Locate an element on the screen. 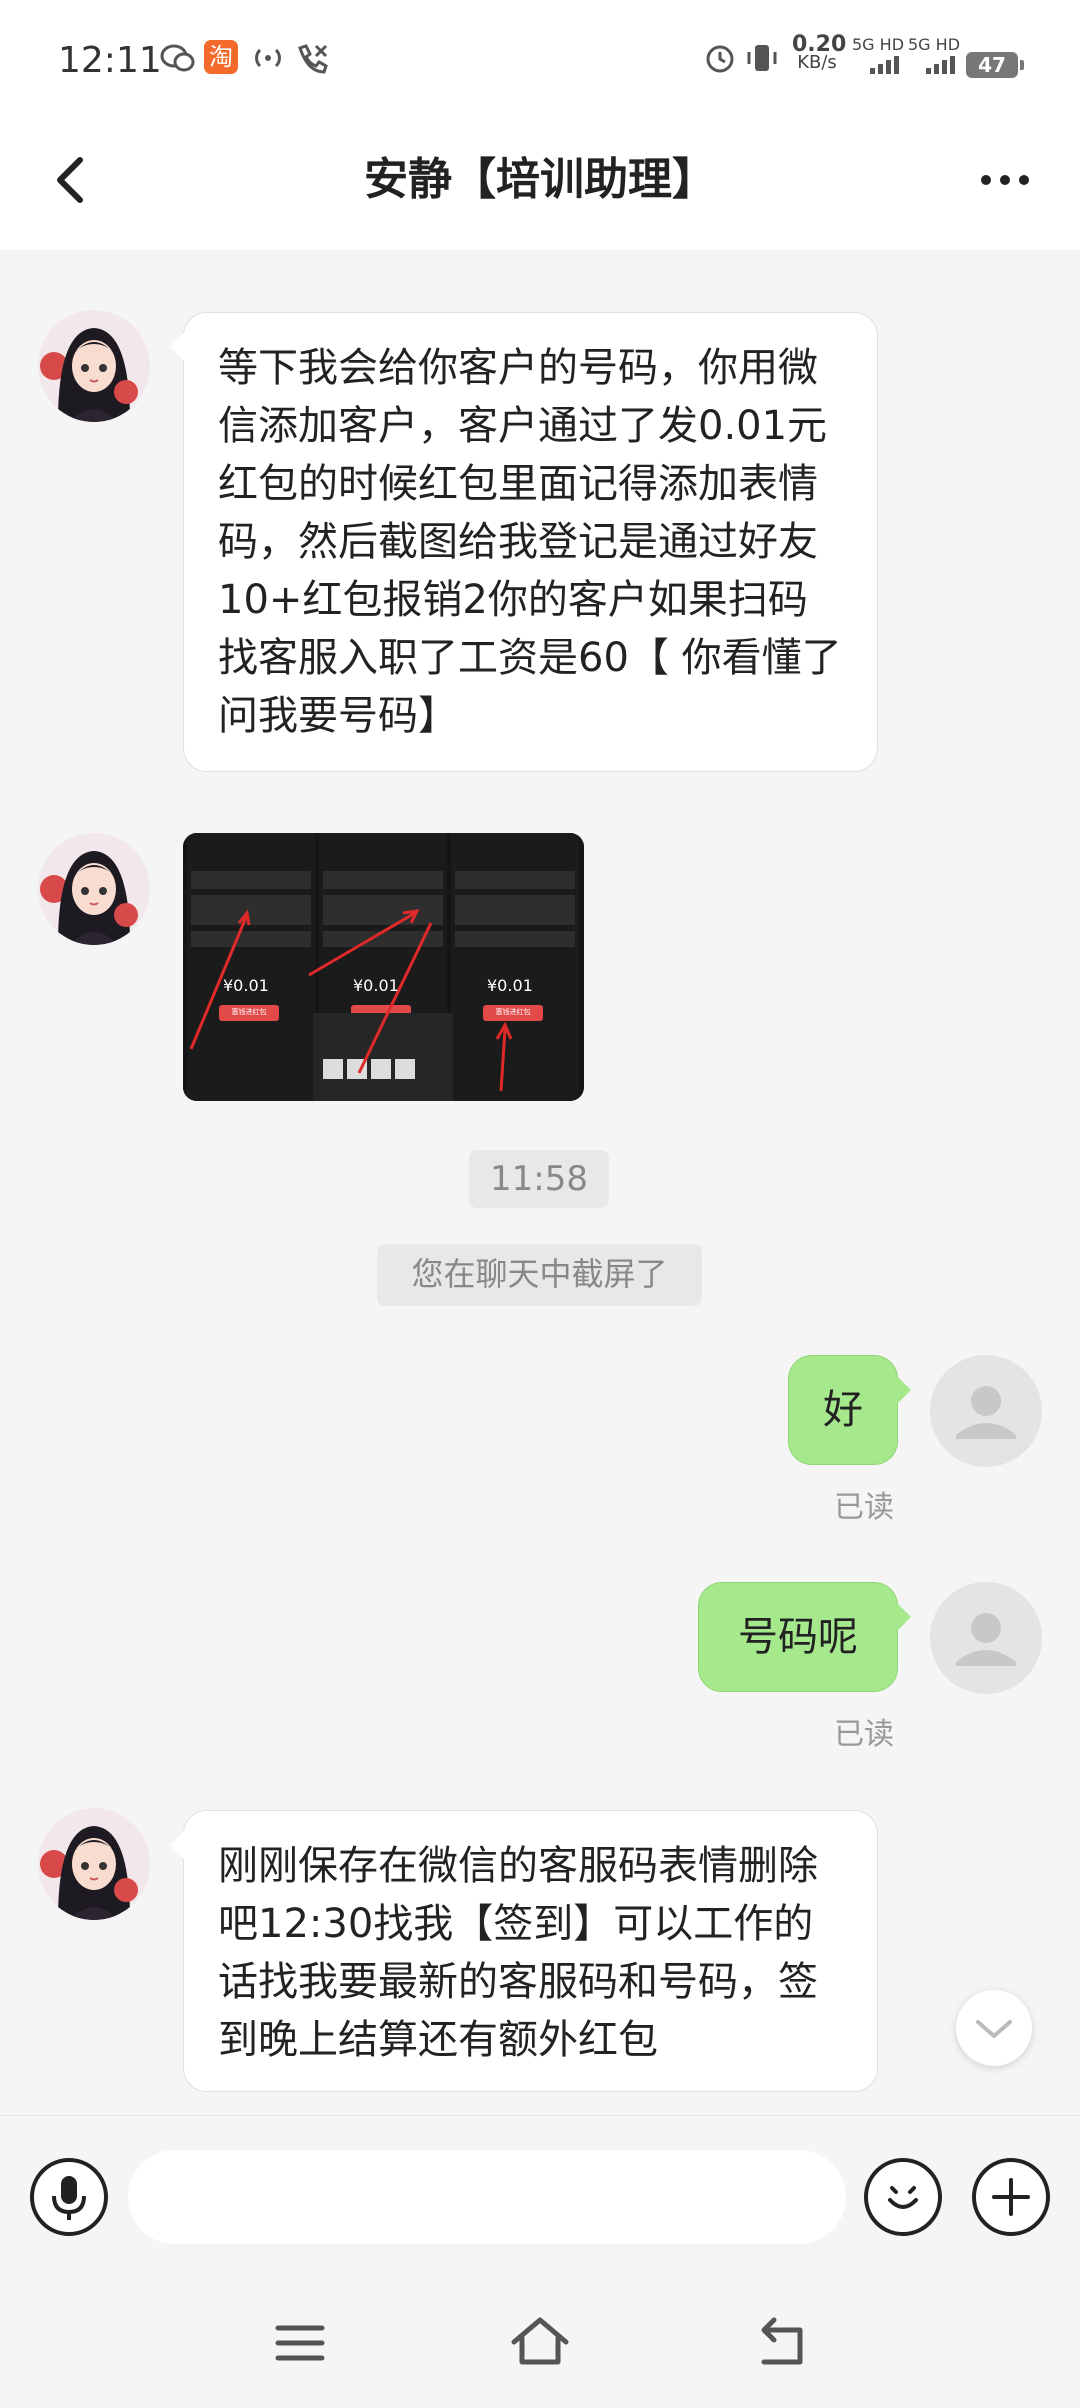  time-divider: 11:58 is located at coordinates (539, 1179).